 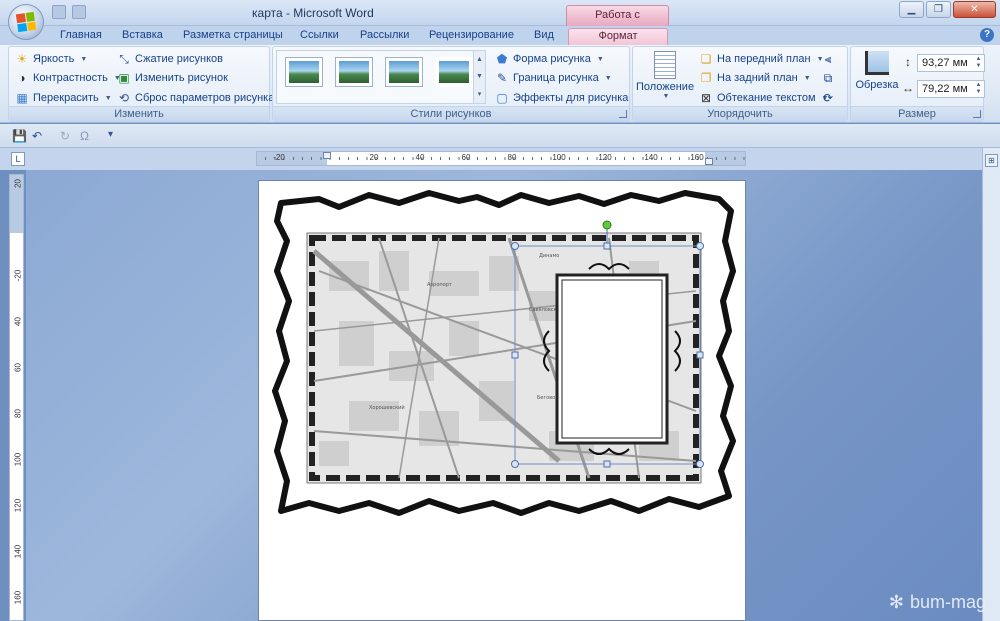 What do you see at coordinates (991, 384) in the screenshot?
I see `vertical-scrollbar: ⊞` at bounding box center [991, 384].